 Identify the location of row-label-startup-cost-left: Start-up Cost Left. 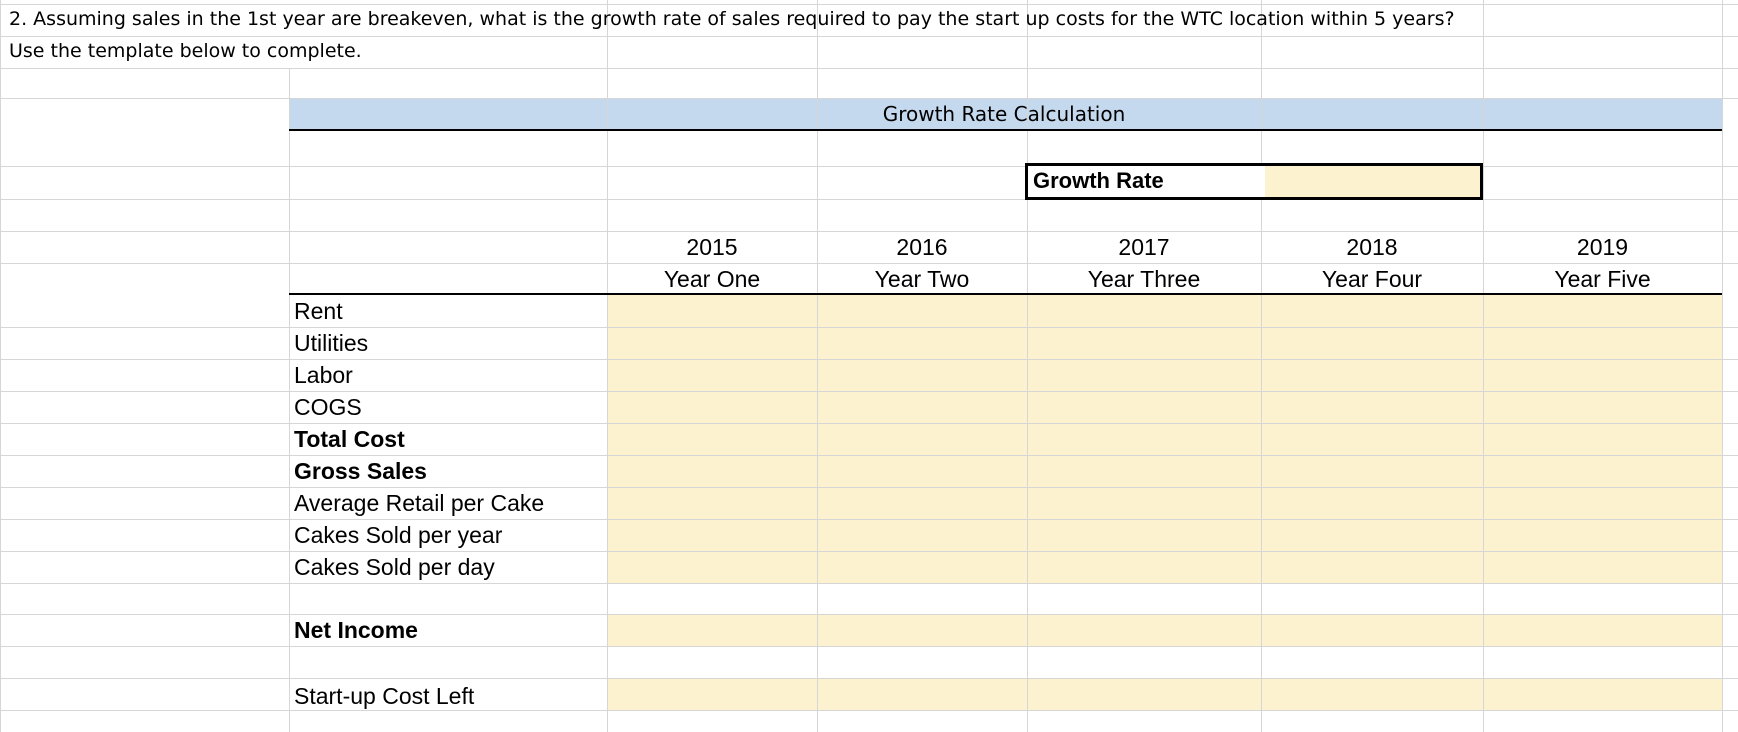
(384, 696).